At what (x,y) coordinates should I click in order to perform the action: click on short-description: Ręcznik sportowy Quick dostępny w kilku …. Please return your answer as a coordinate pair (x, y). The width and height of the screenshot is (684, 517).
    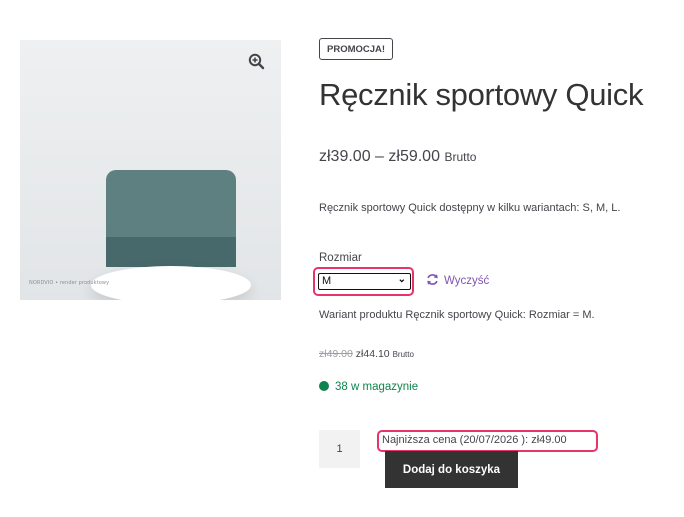
    Looking at the image, I should click on (470, 208).